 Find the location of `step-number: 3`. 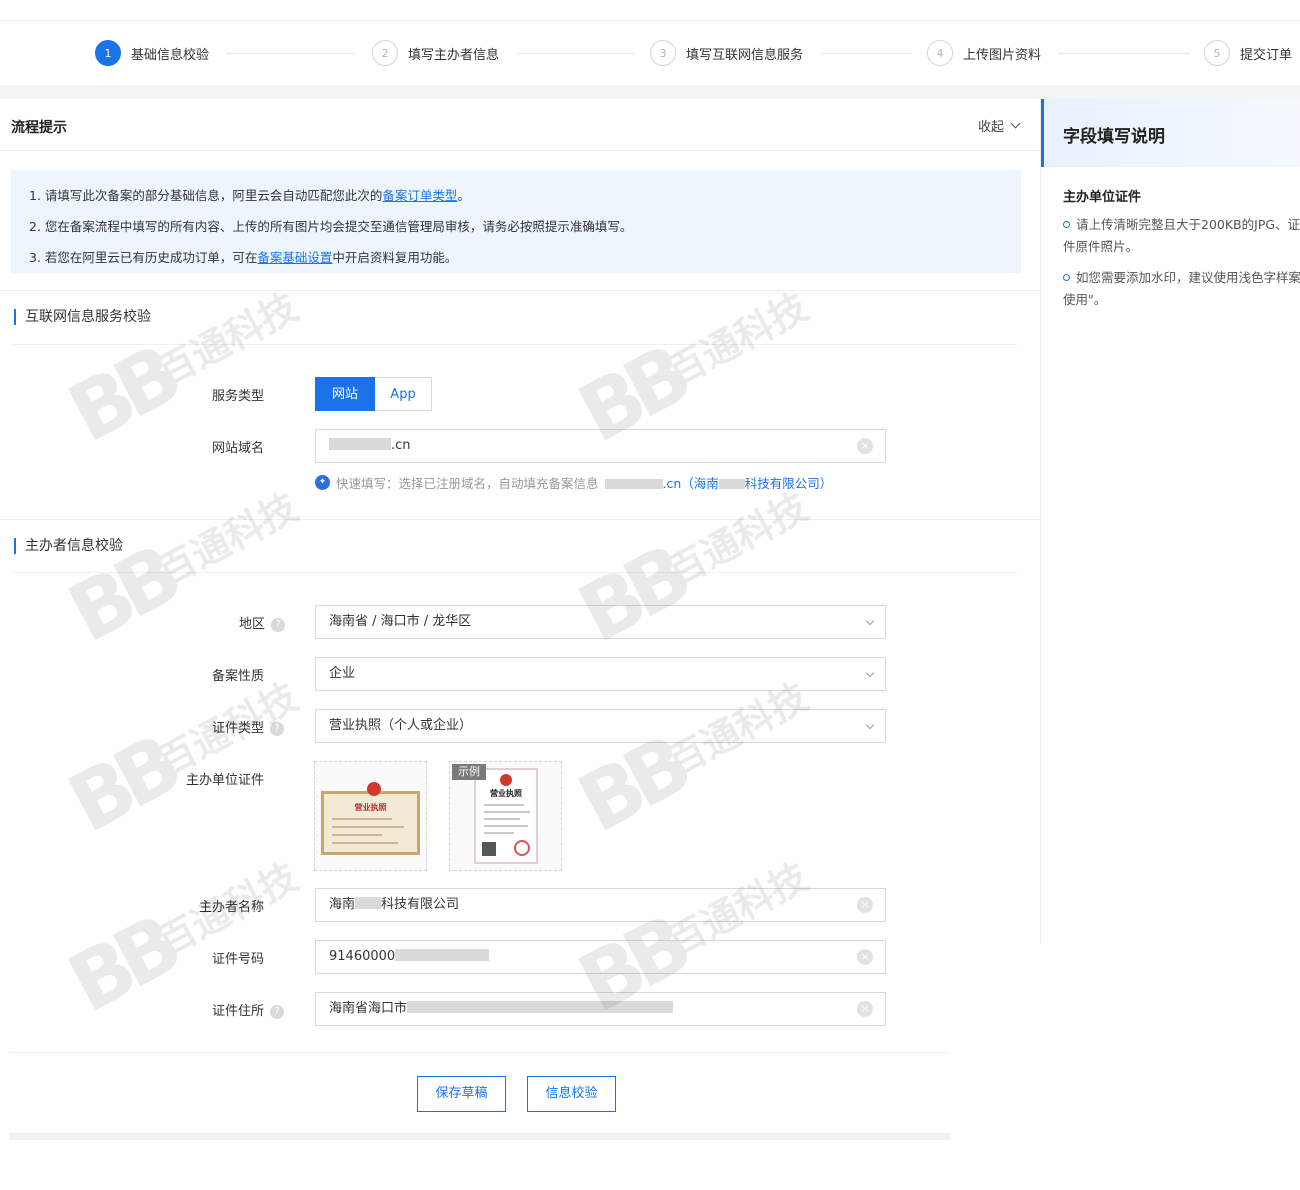

step-number: 3 is located at coordinates (663, 53).